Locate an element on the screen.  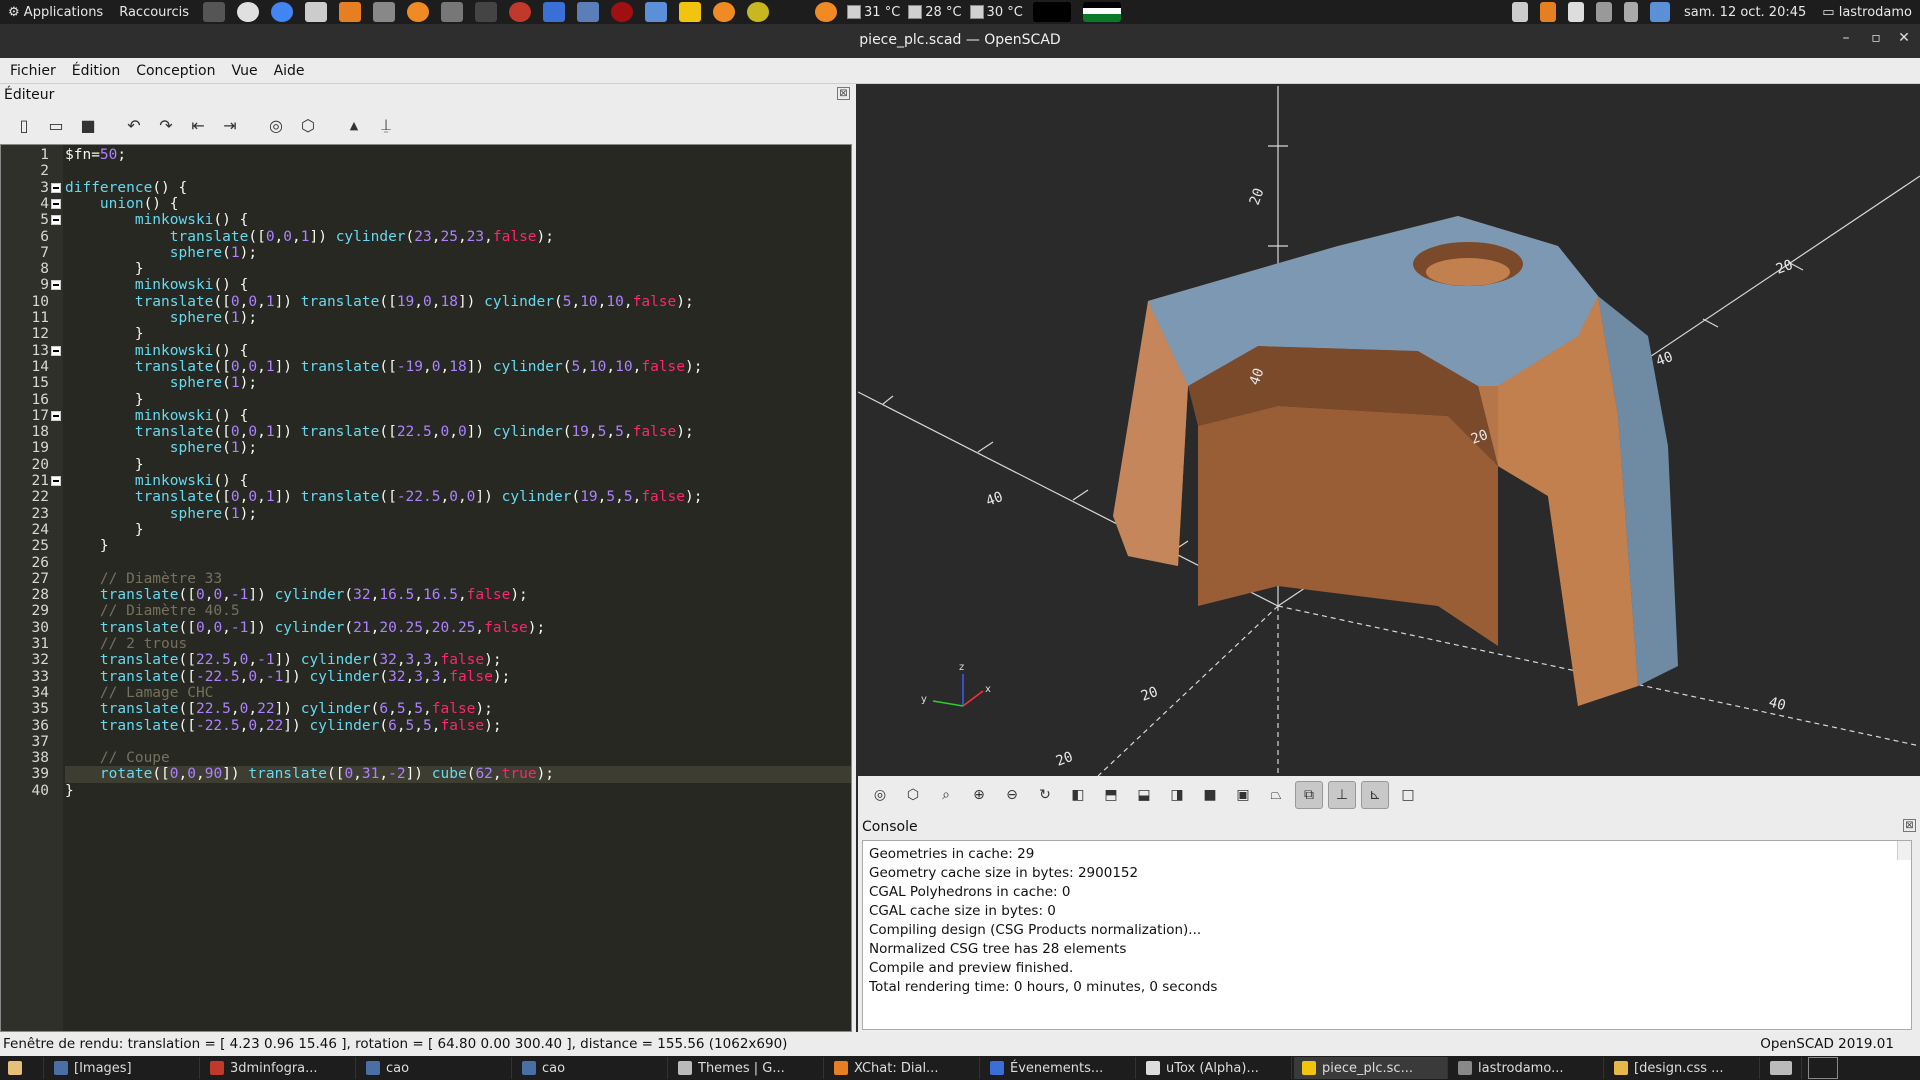
orthogonal-icon: ⧉ is located at coordinates (1309, 795).